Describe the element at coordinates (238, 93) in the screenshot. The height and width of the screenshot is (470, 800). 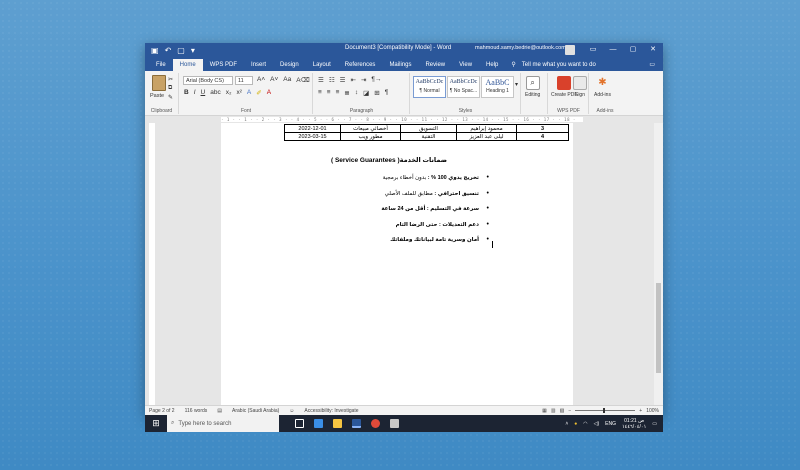
I see `superscript-icon: x²` at that location.